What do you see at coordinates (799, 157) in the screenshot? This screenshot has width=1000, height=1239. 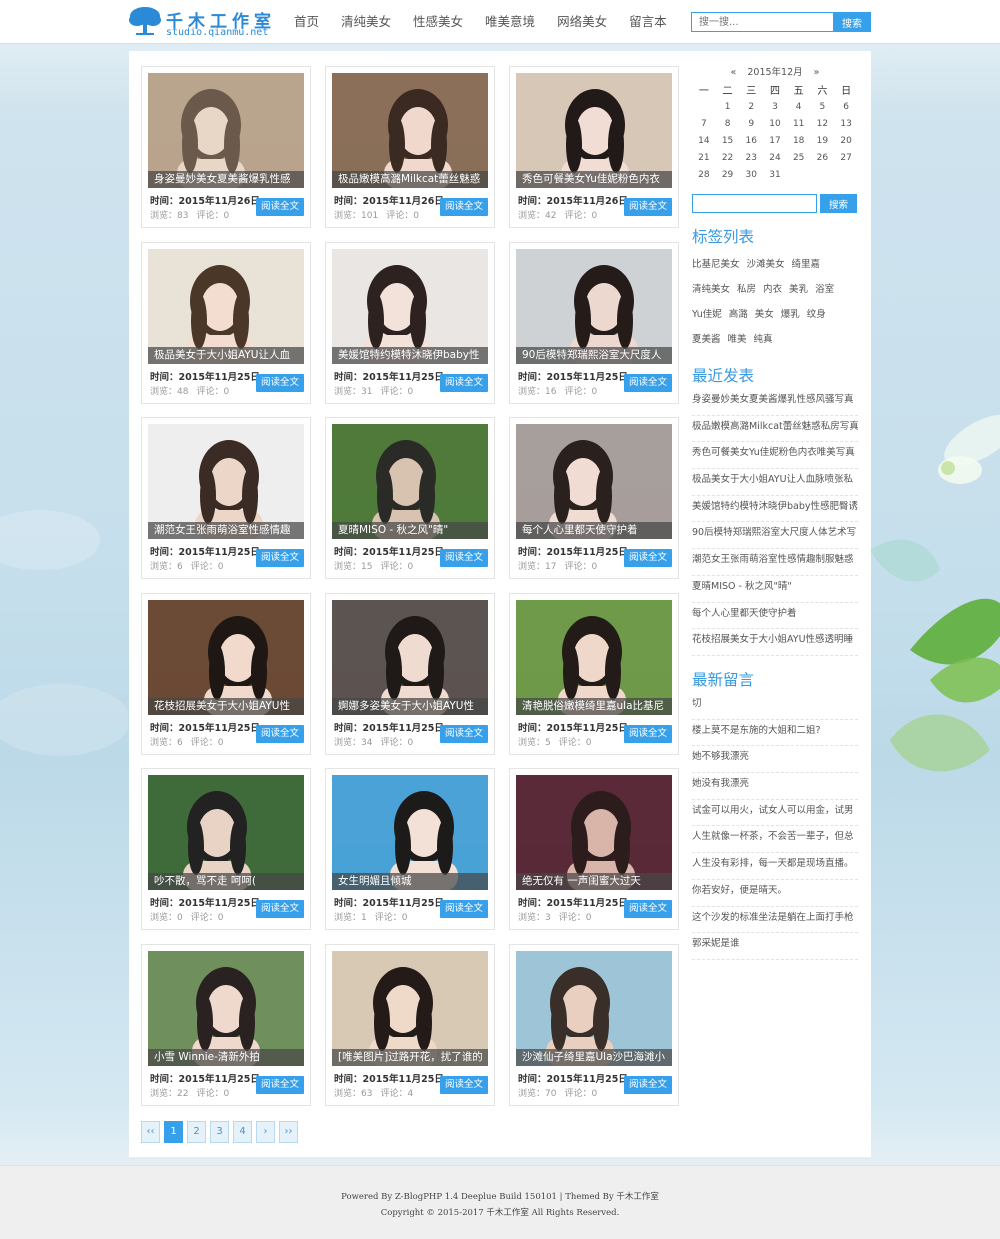 I see `calendar-day: 25` at bounding box center [799, 157].